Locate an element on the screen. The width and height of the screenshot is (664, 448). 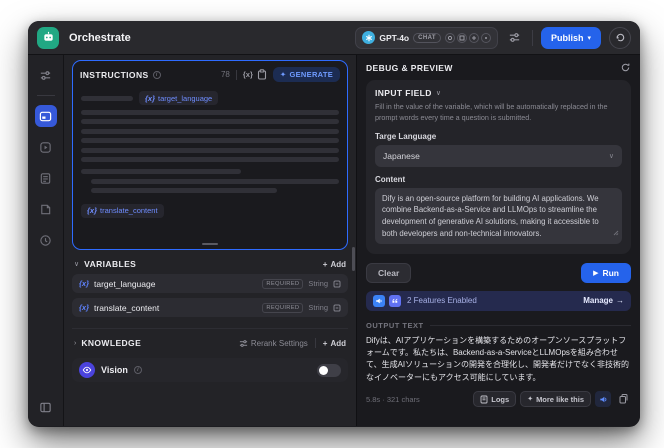
vision-label: Vision is located at coordinates (114, 370).